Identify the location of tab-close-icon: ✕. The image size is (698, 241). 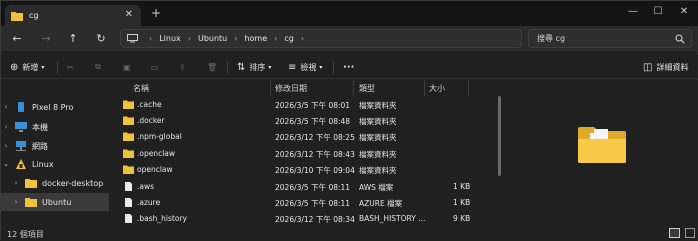
(129, 14).